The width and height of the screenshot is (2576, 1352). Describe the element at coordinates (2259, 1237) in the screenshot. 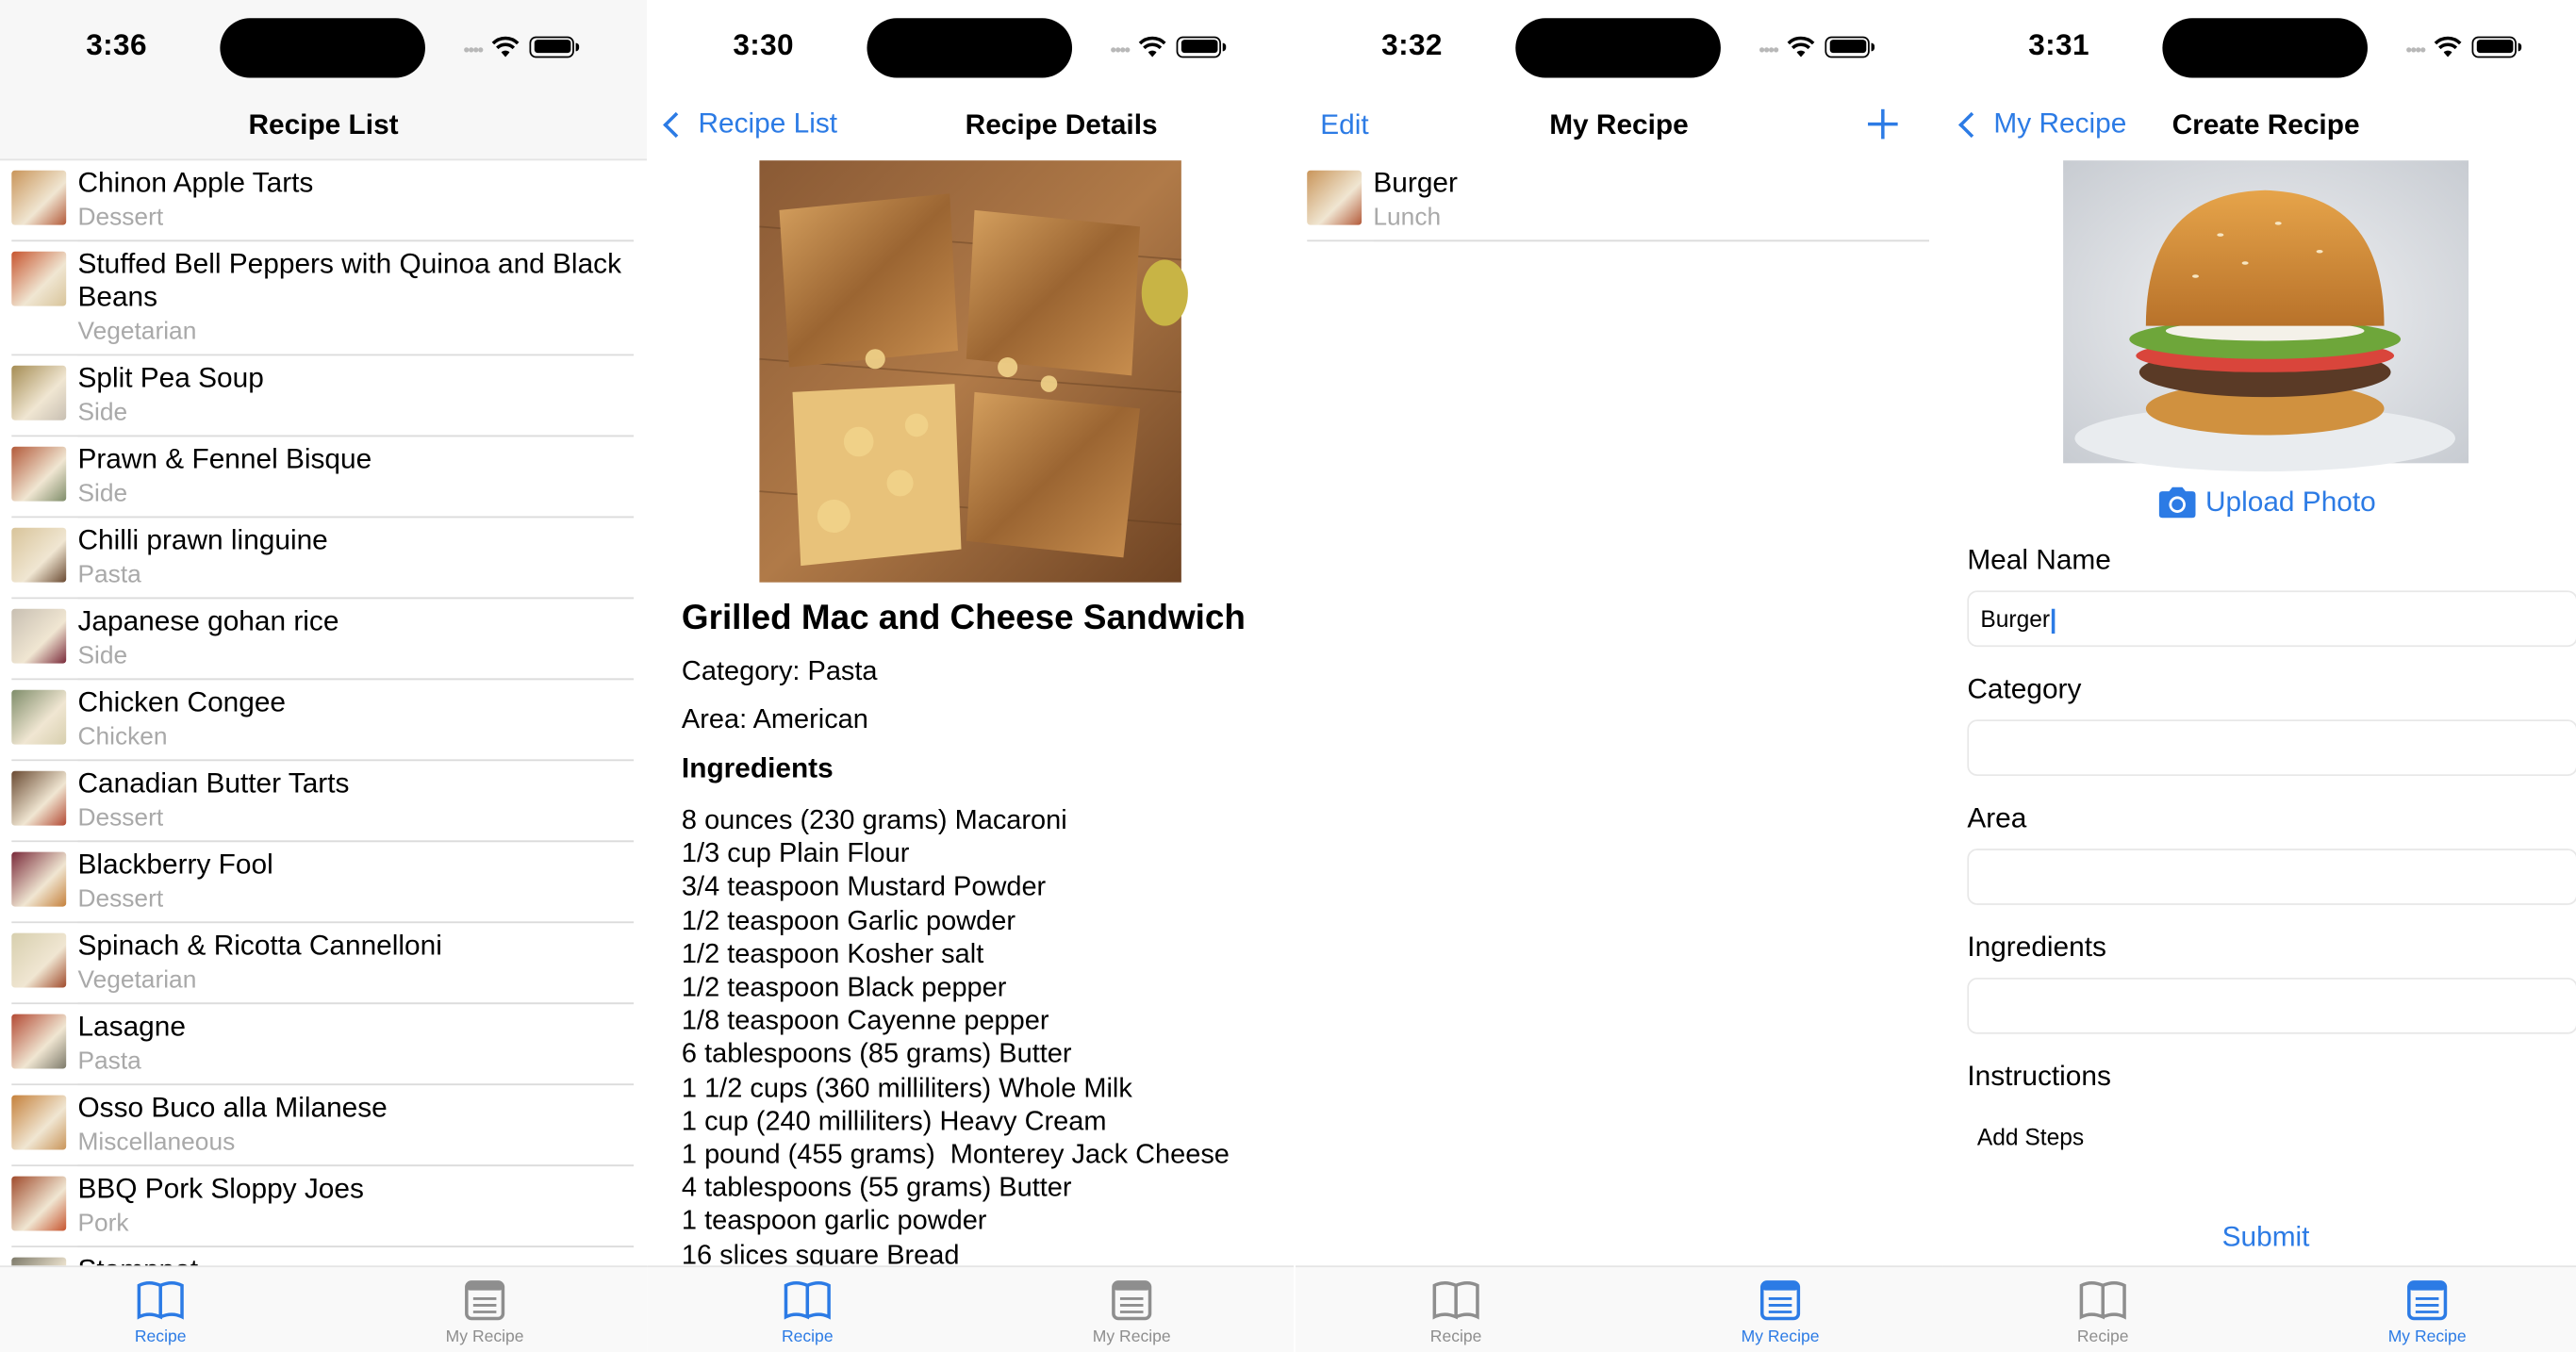

I see `submit-button: Submit` at that location.